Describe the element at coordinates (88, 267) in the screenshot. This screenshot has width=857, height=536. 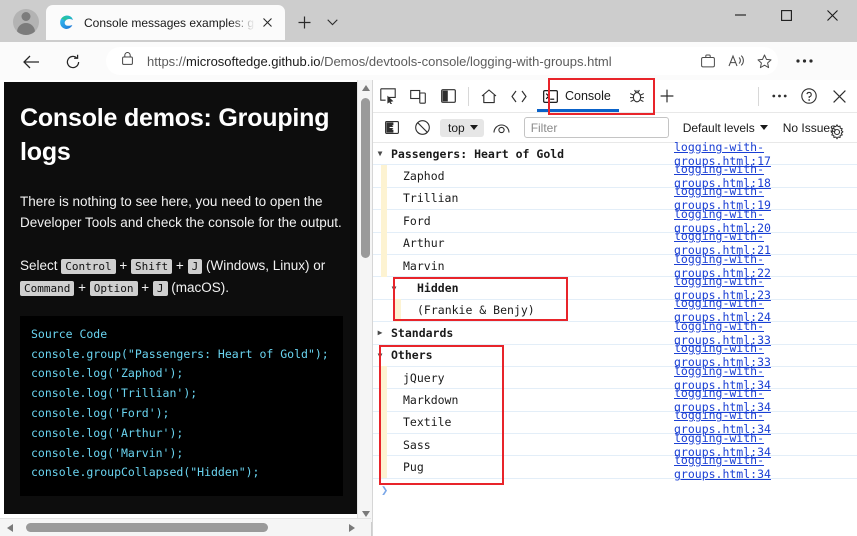
I see `key-control: Control` at that location.